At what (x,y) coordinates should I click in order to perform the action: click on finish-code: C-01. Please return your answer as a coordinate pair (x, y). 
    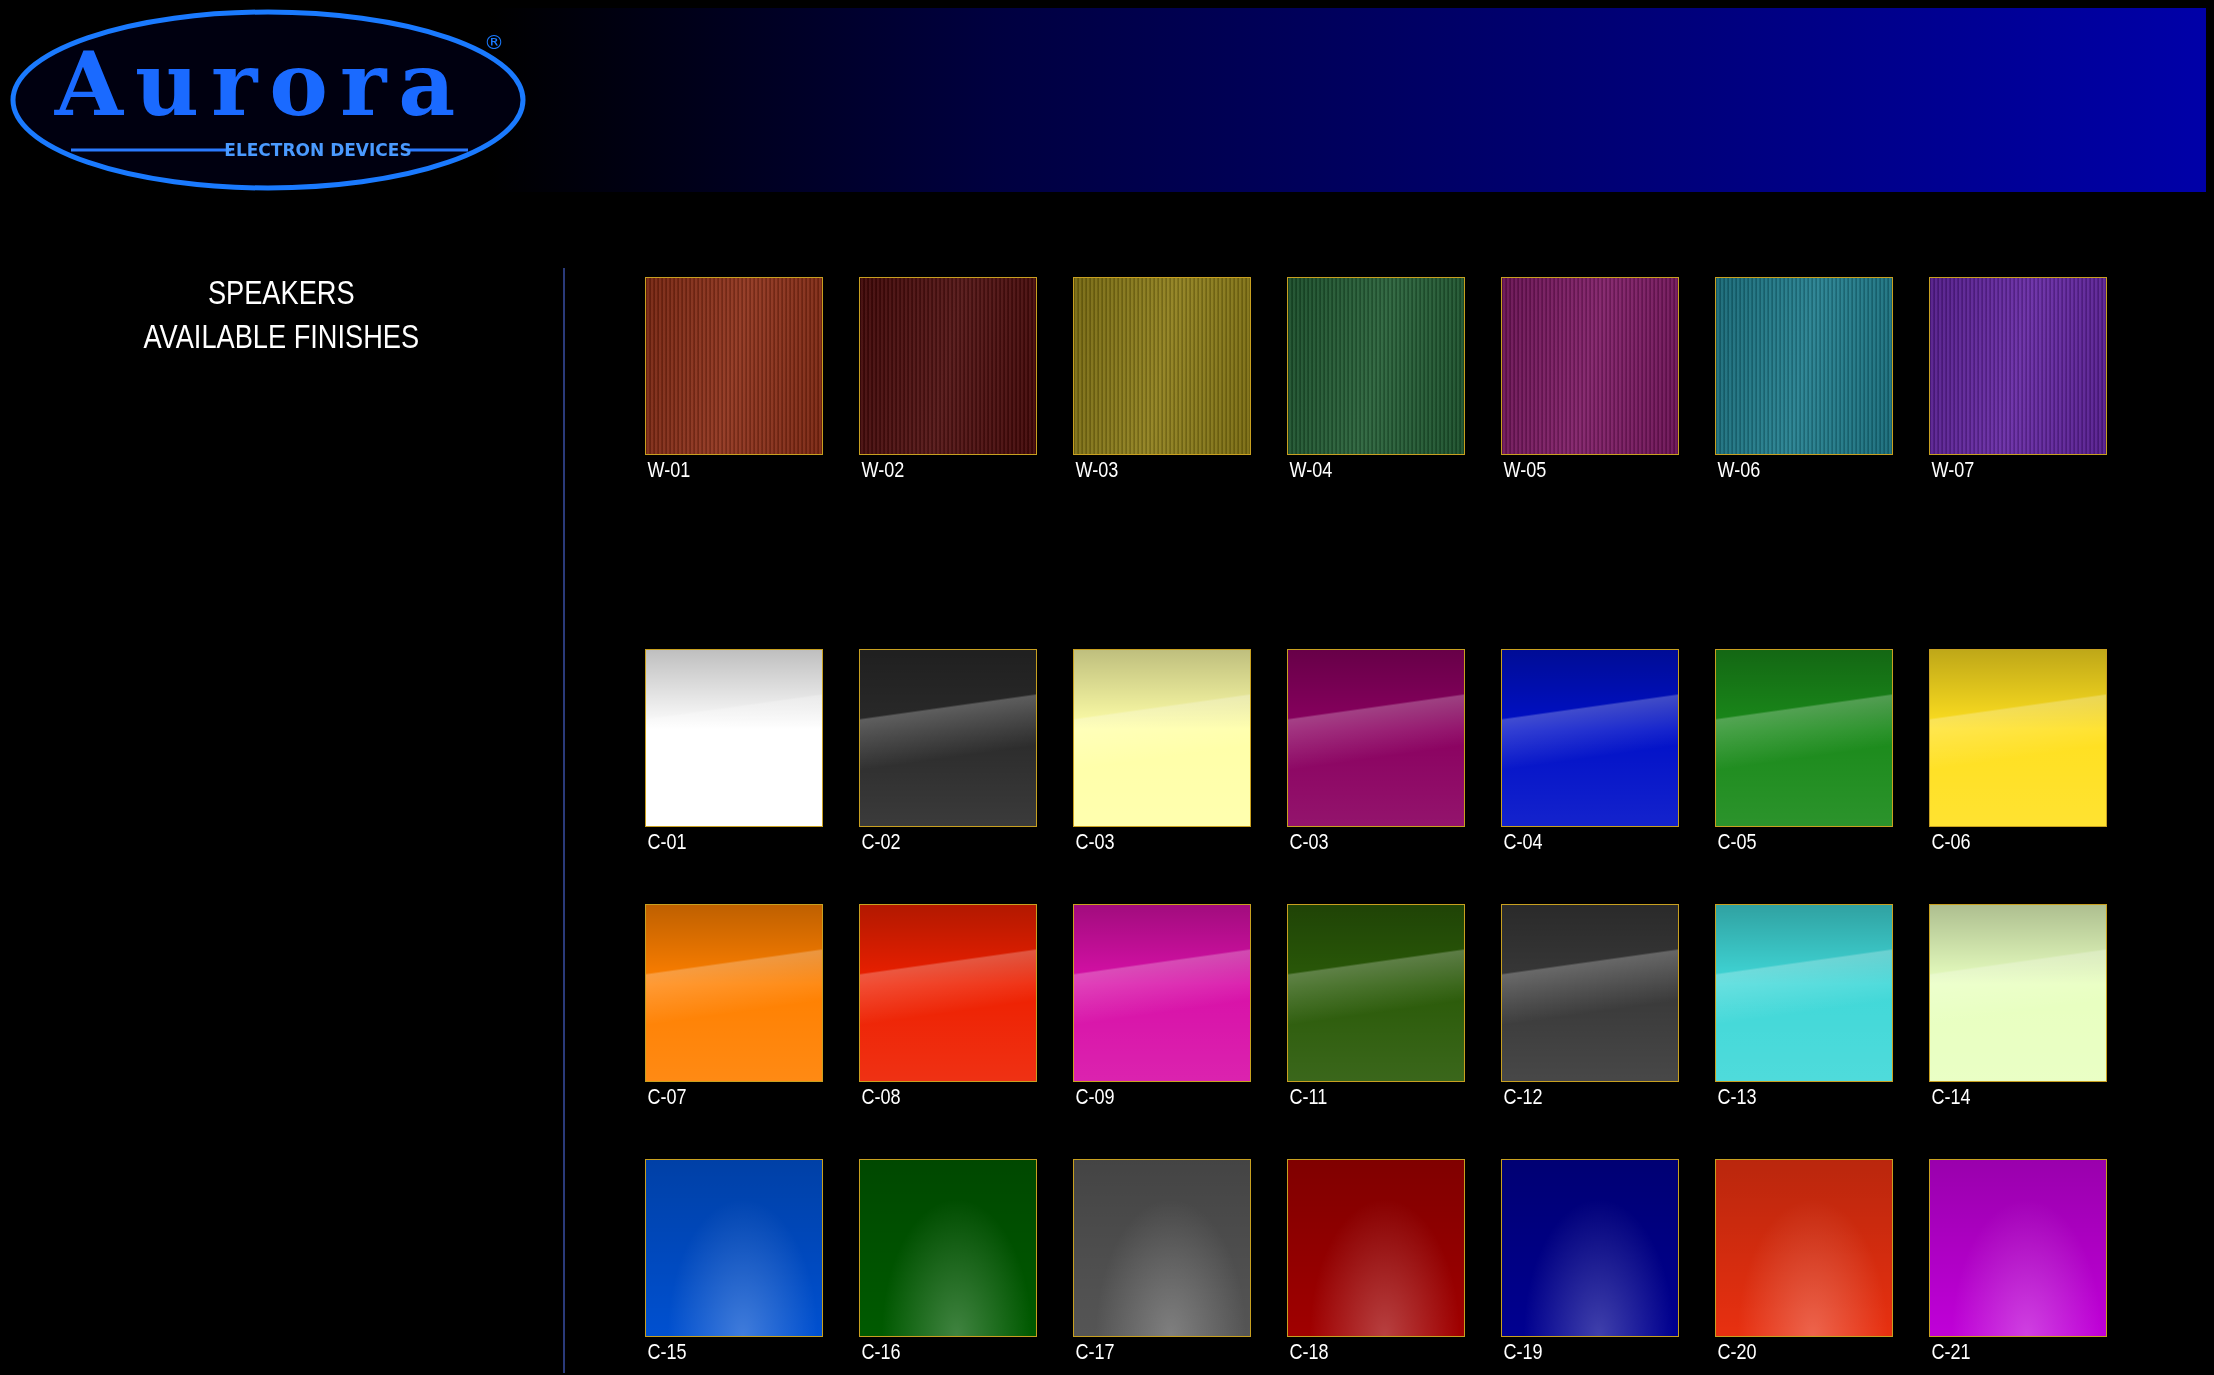
    Looking at the image, I should click on (666, 842).